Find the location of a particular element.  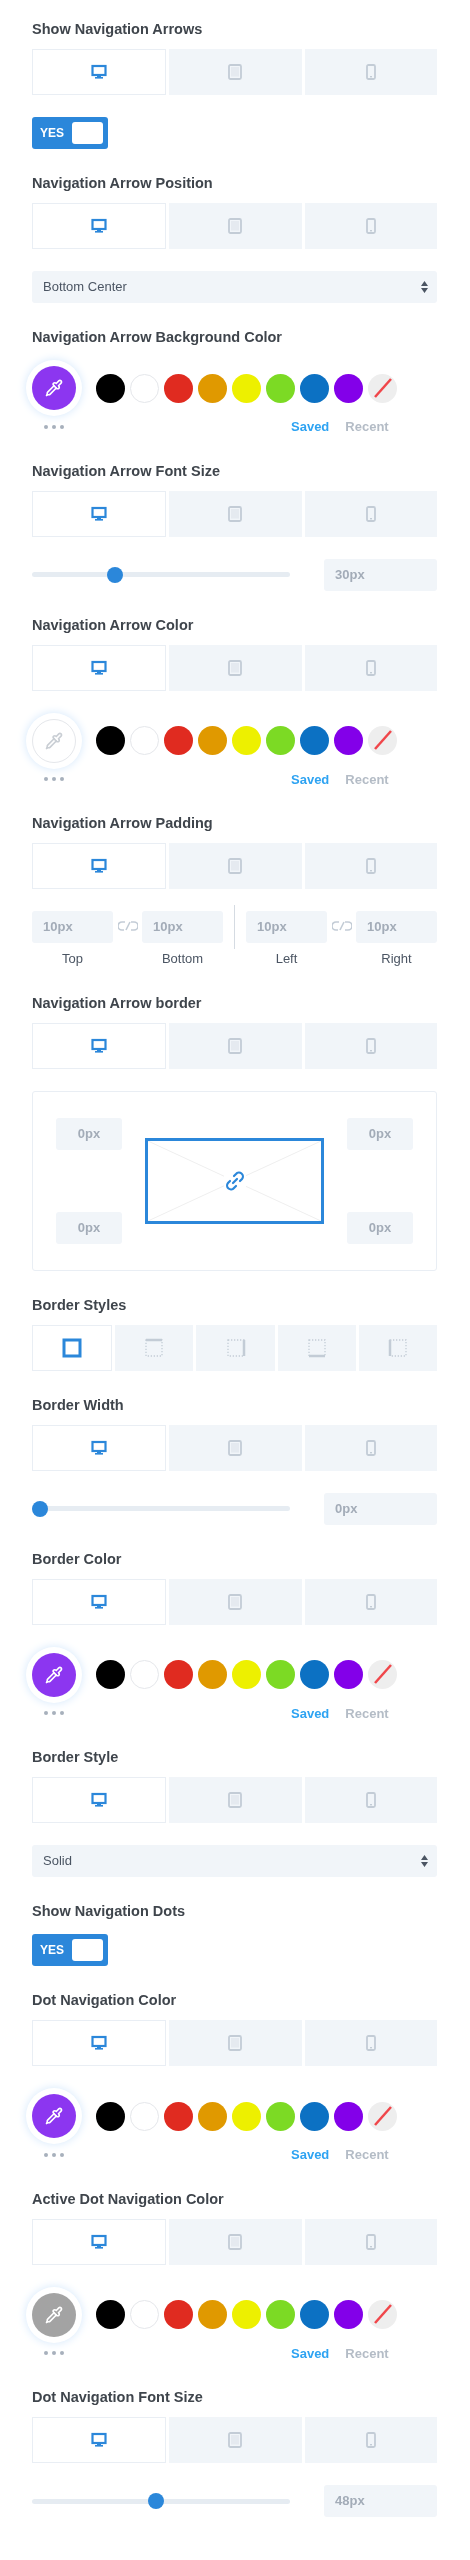

value-field: 30px is located at coordinates (380, 574).